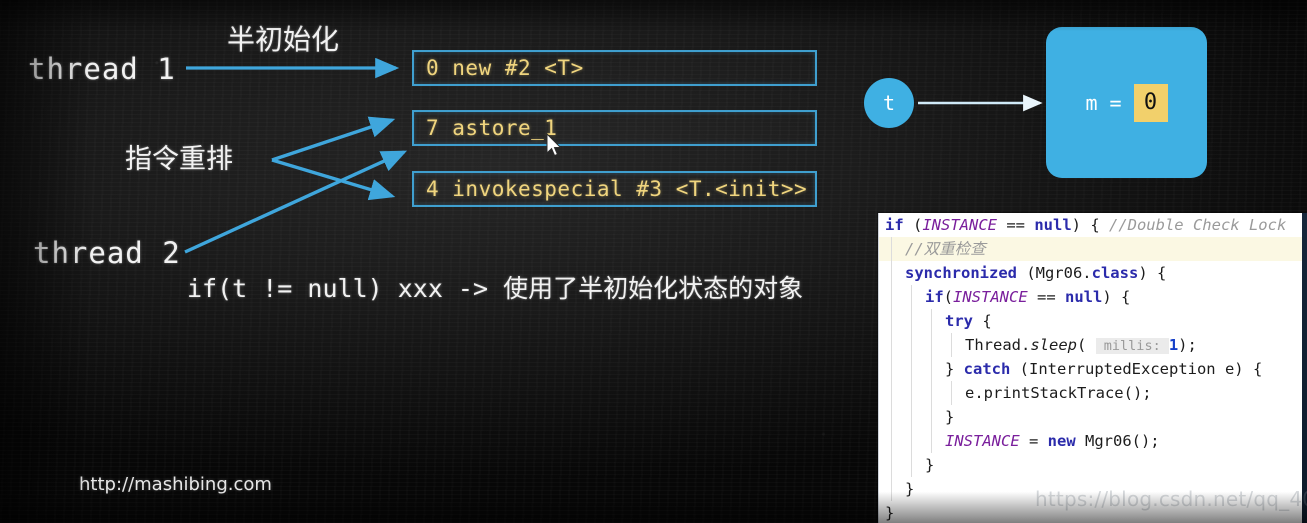  I want to click on bytecode-box-astore: 7 astore_1, so click(614, 128).